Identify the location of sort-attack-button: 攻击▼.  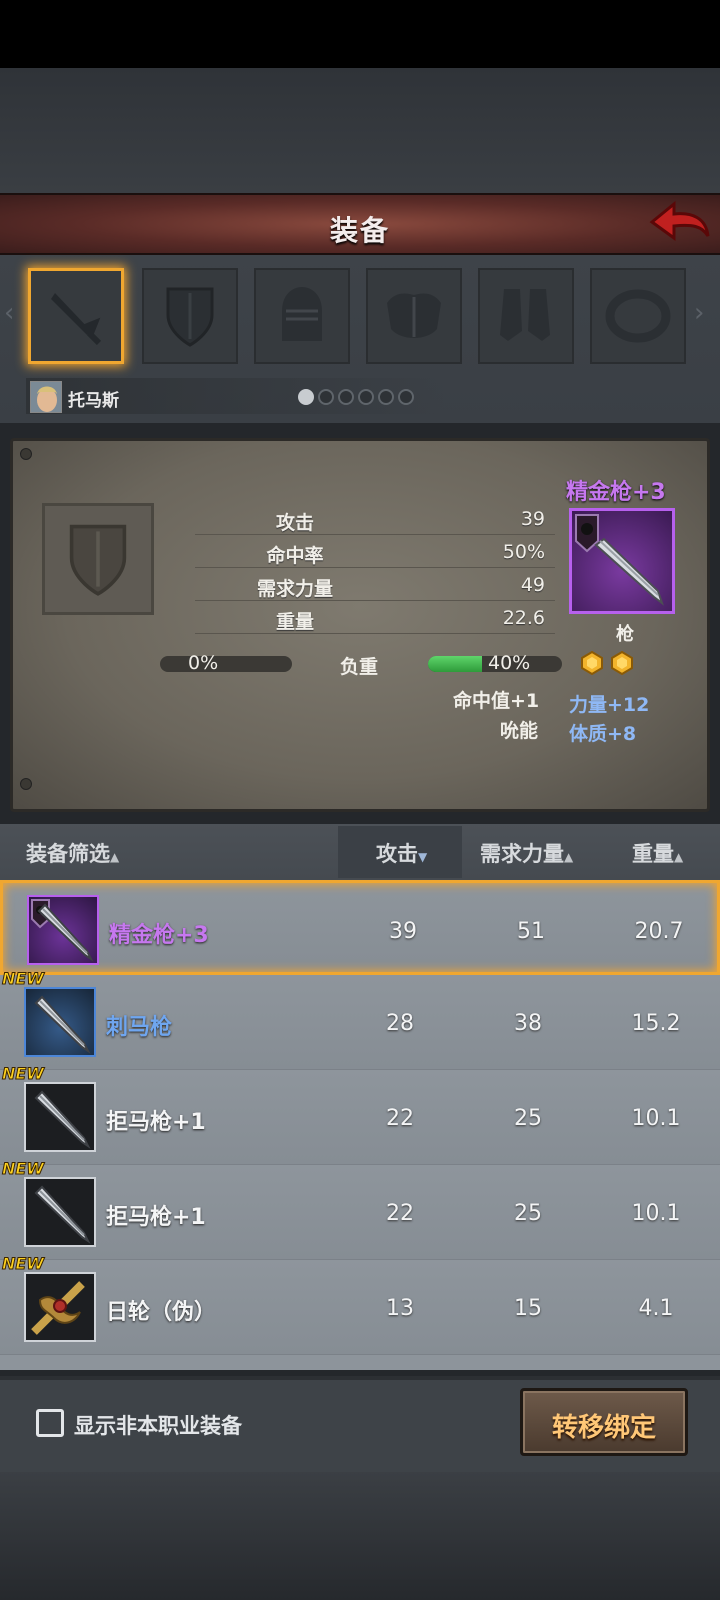
(401, 853).